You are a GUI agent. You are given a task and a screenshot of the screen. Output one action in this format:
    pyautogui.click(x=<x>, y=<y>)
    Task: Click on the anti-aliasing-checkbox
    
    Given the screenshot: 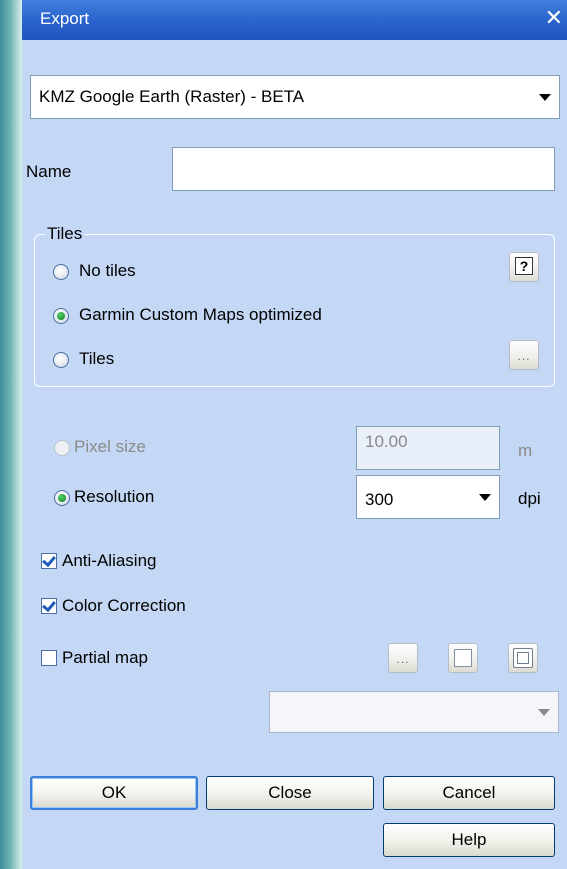 What is the action you would take?
    pyautogui.click(x=49, y=560)
    